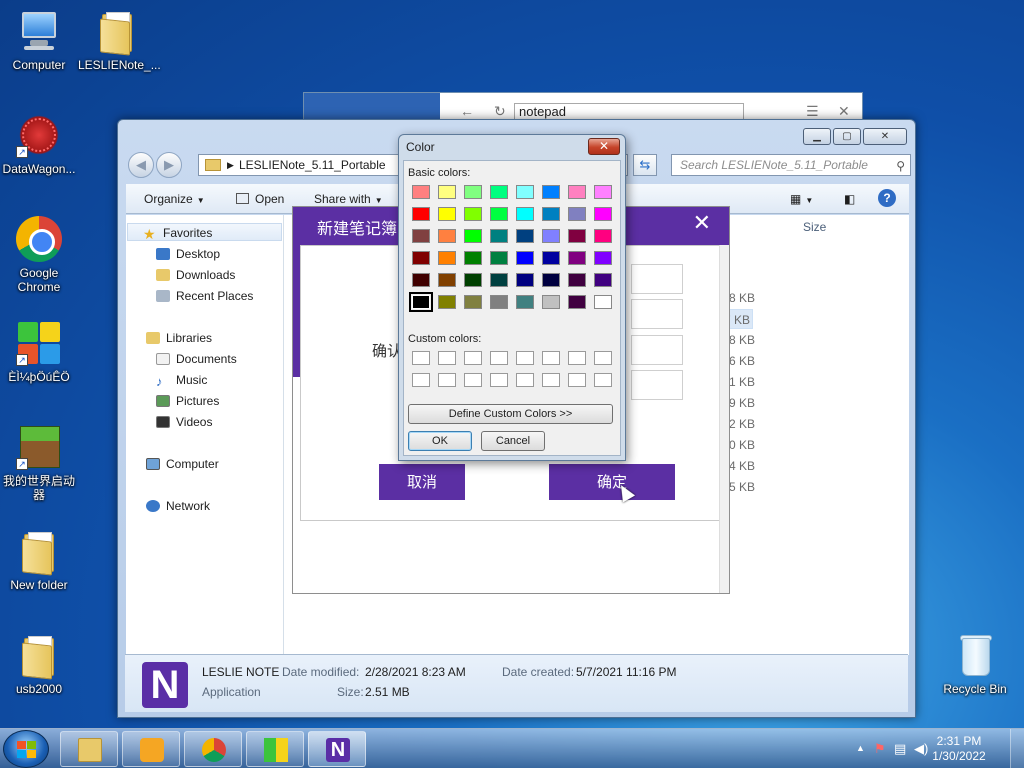 This screenshot has height=768, width=1024. I want to click on open-button: Open, so click(260, 199).